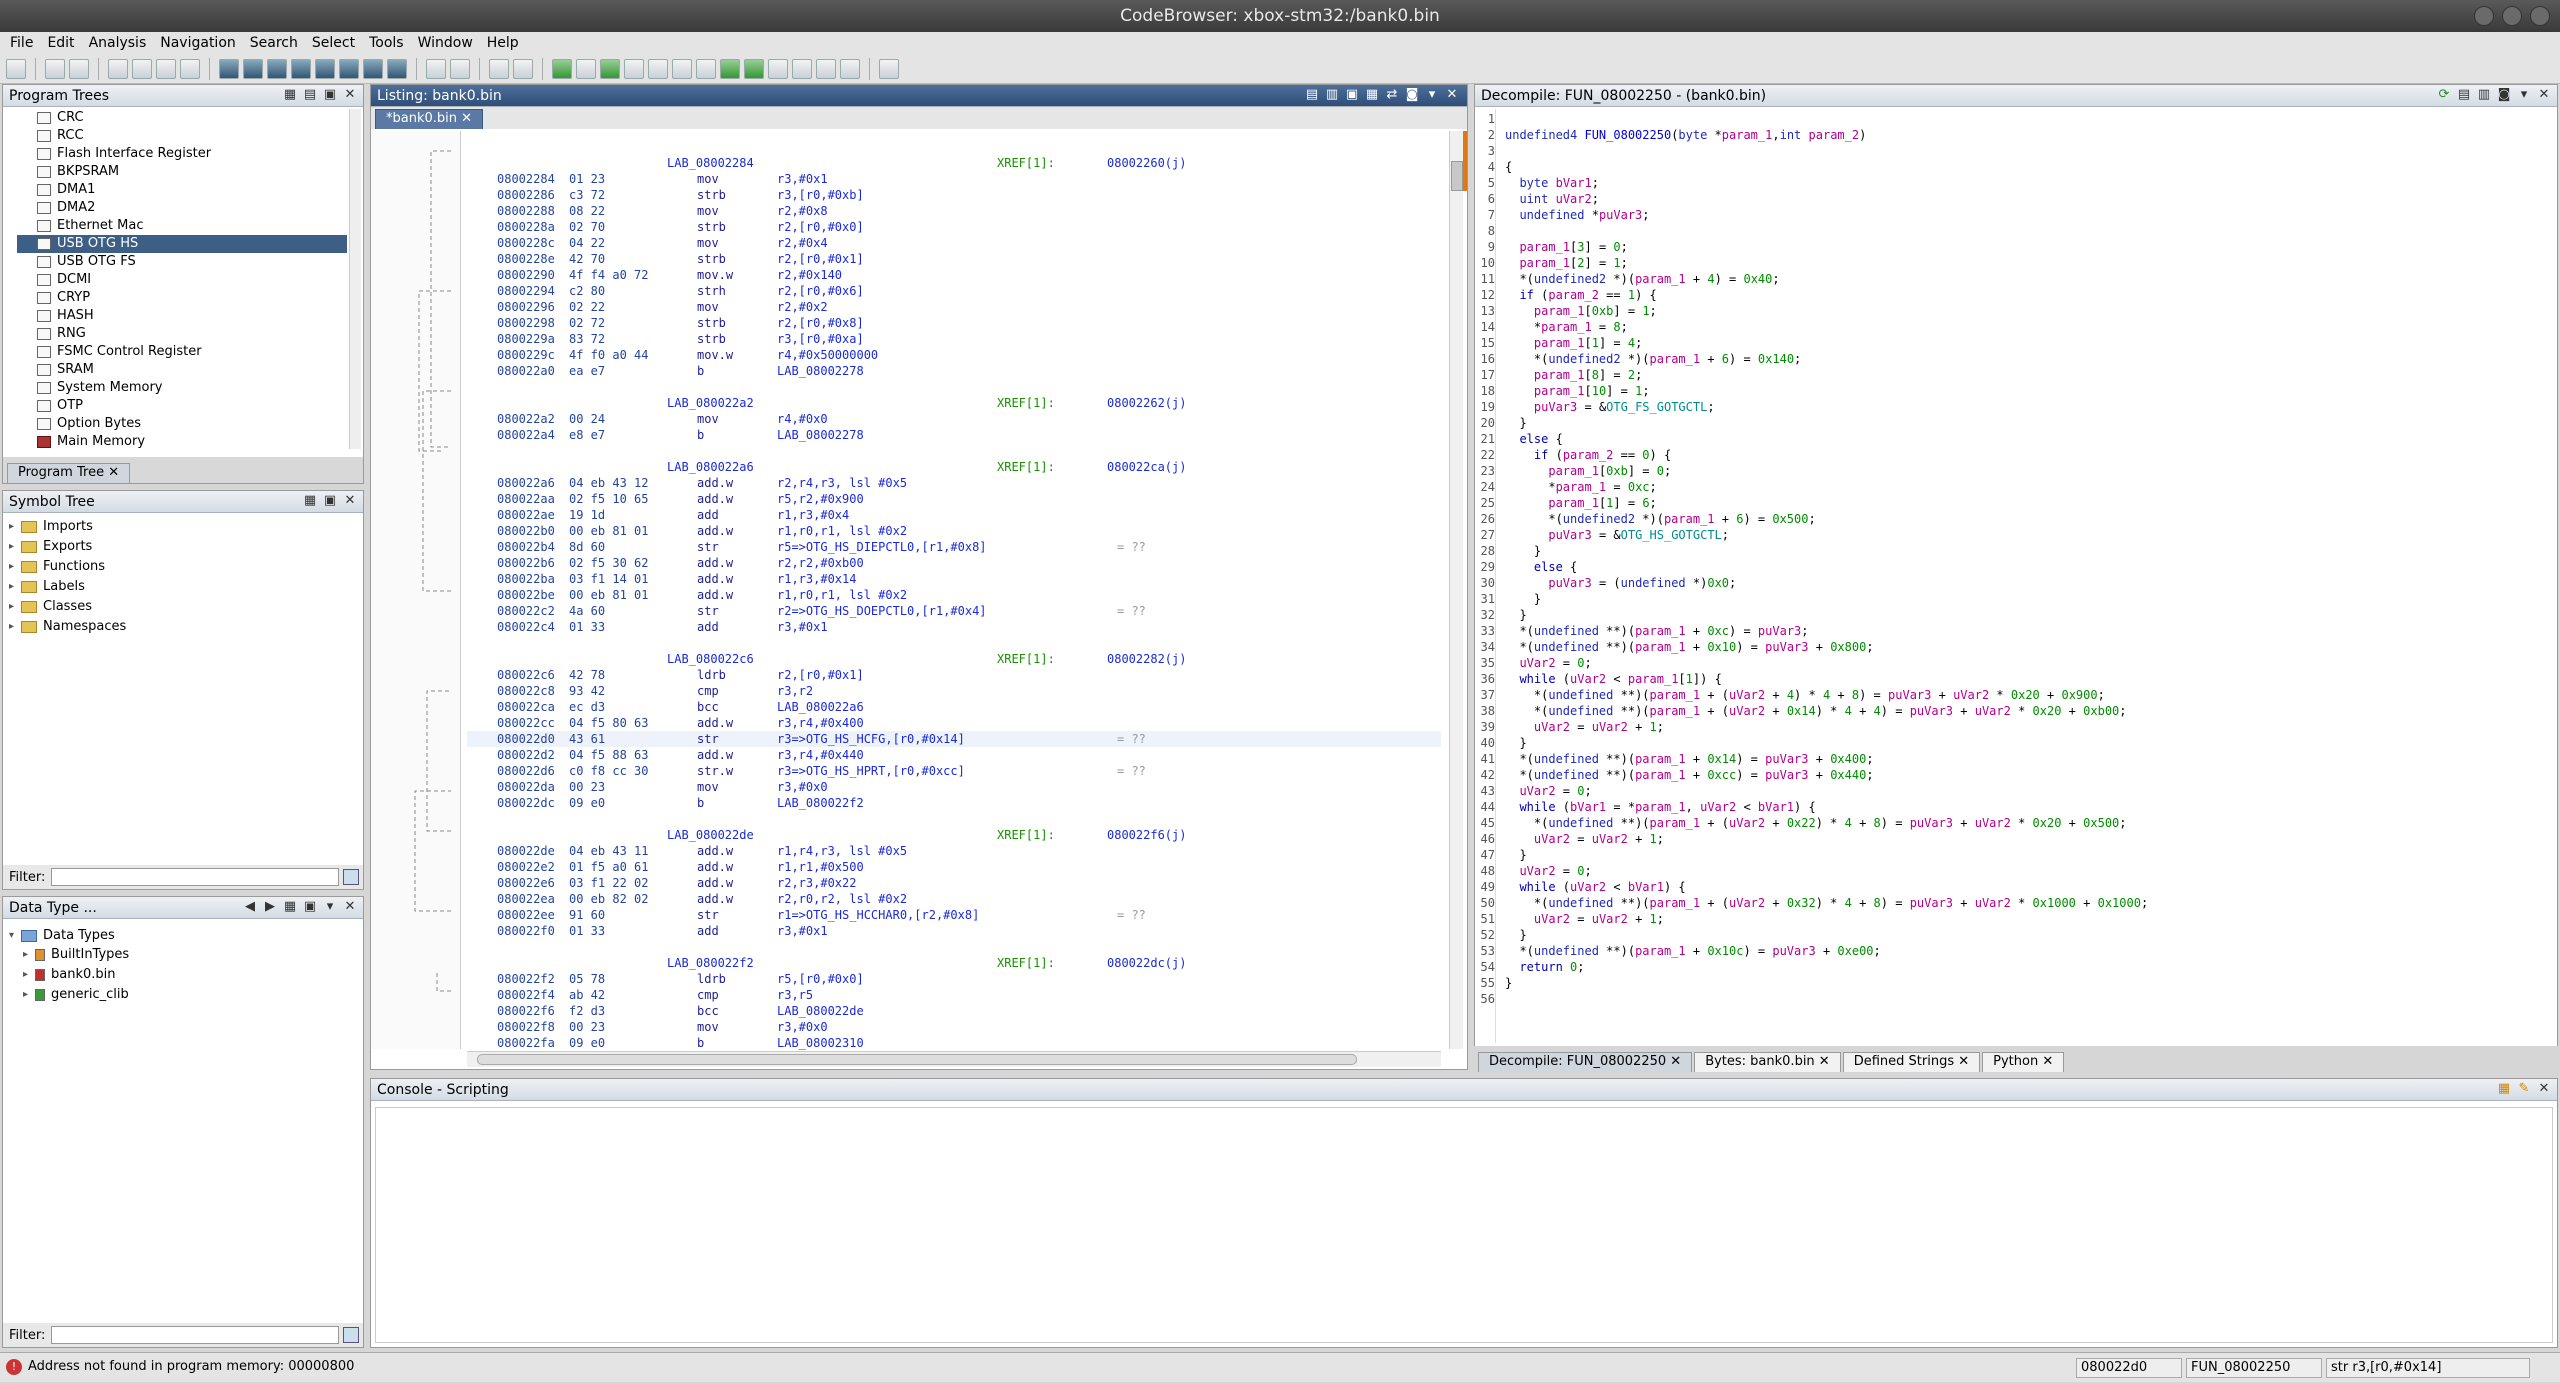 This screenshot has width=2560, height=1384. Describe the element at coordinates (2008, 727) in the screenshot. I see `decompile-line: 39 uVar2 = uVar2 + 1;` at that location.